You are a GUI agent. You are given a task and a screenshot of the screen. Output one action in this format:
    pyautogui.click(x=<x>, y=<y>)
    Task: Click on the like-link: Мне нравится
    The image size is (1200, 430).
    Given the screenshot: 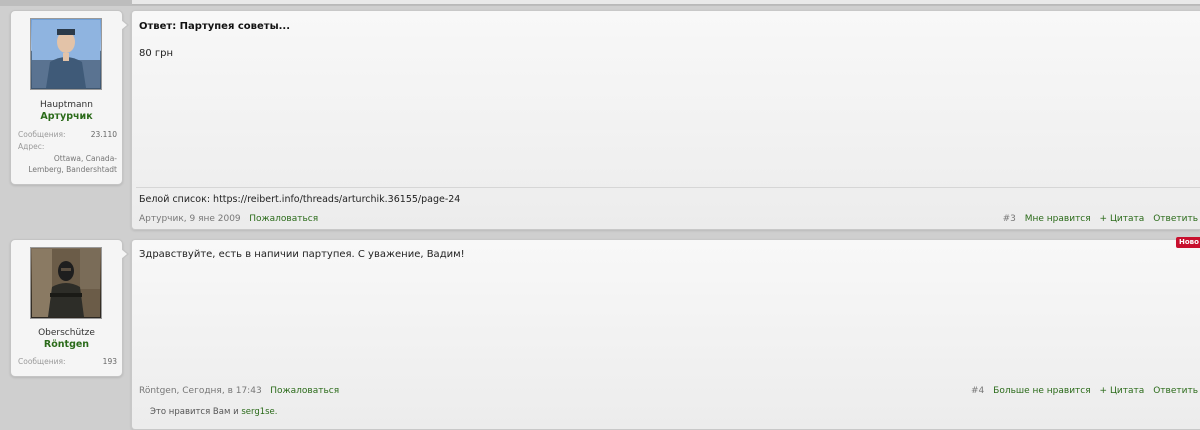 What is the action you would take?
    pyautogui.click(x=1058, y=219)
    